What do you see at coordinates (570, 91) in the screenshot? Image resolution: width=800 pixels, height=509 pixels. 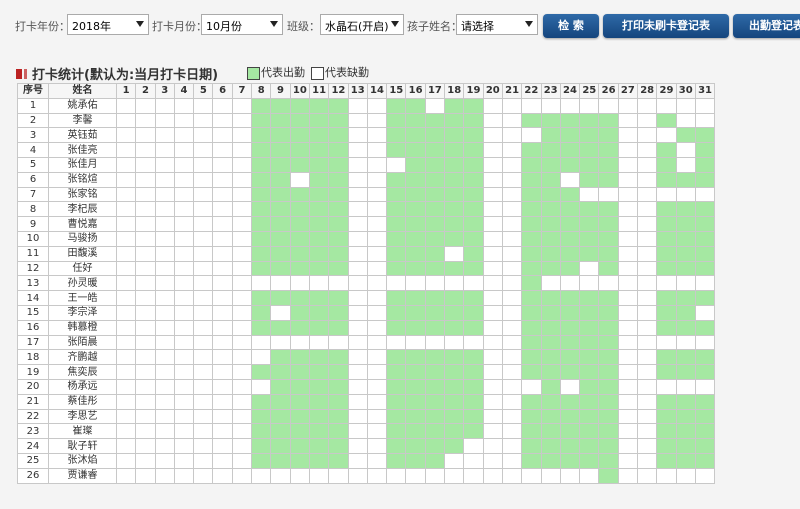 I see `header-day: 24` at bounding box center [570, 91].